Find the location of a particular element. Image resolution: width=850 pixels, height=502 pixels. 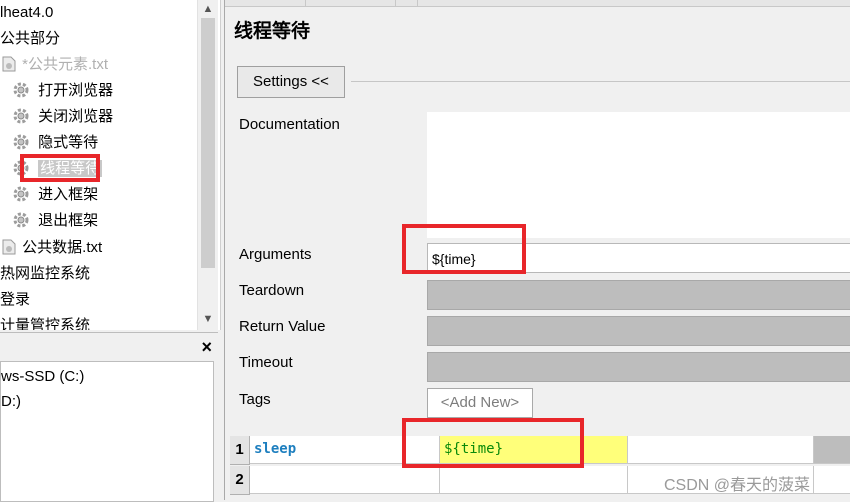

arguments-label: Arguments is located at coordinates (275, 254).